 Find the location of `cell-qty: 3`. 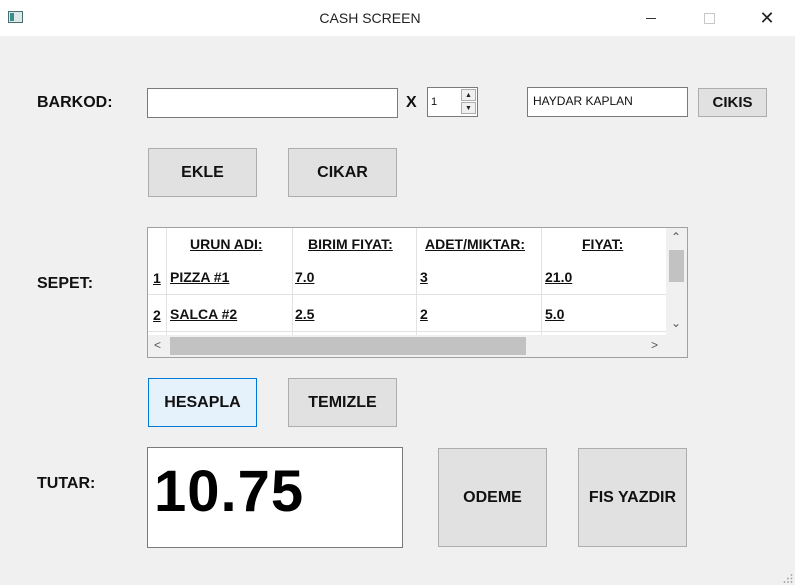

cell-qty: 3 is located at coordinates (424, 277).